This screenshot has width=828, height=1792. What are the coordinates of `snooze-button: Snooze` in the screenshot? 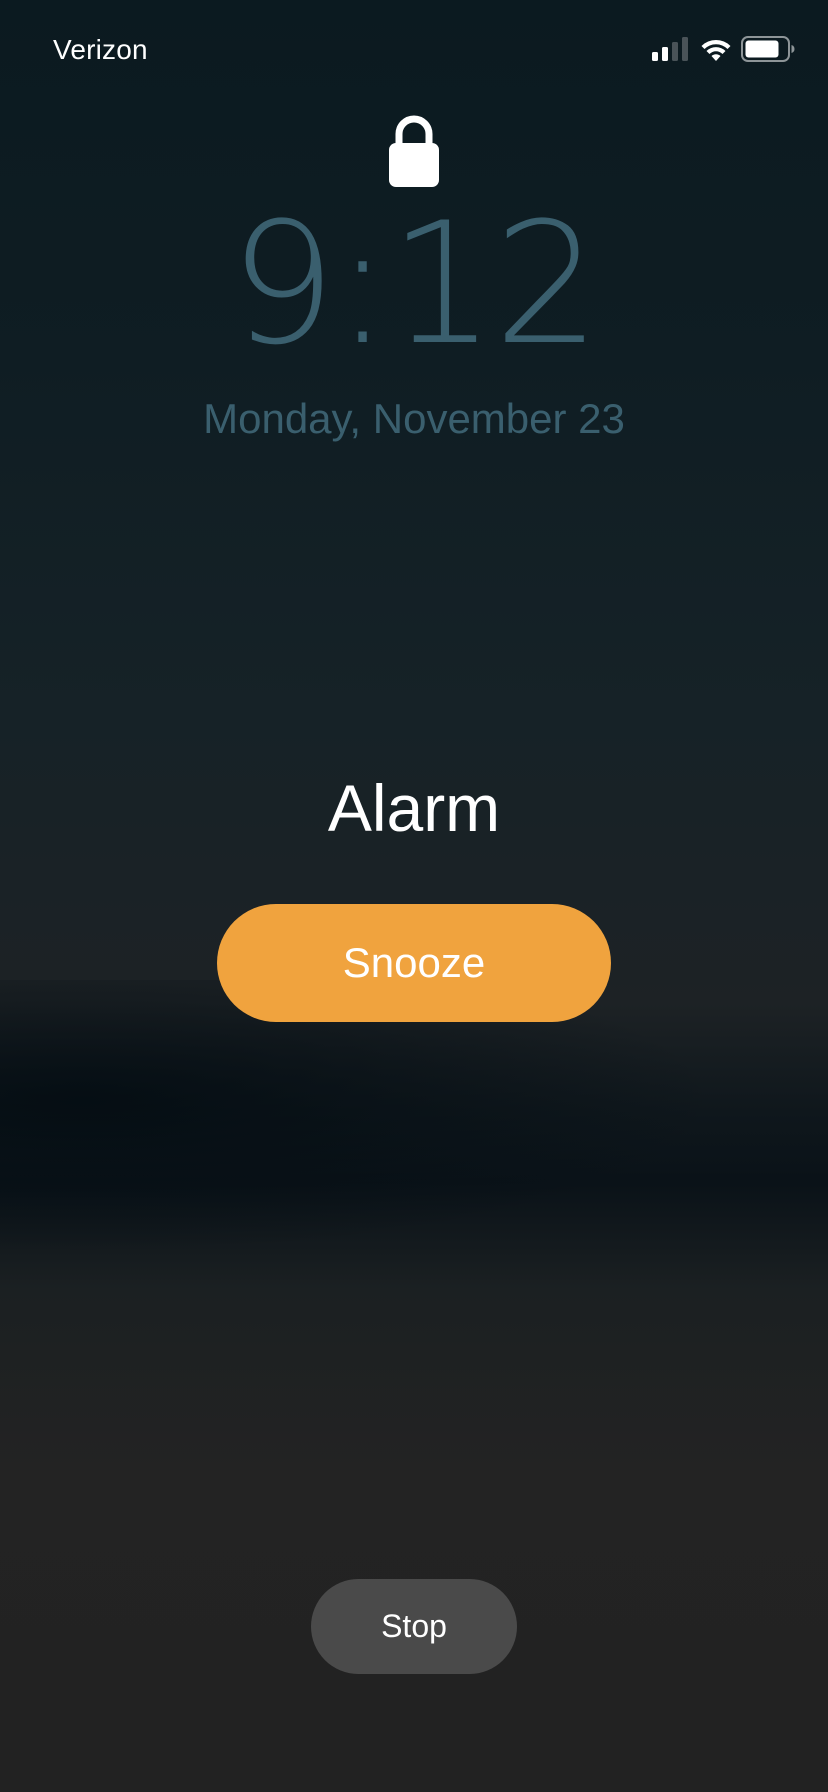 It's located at (414, 963).